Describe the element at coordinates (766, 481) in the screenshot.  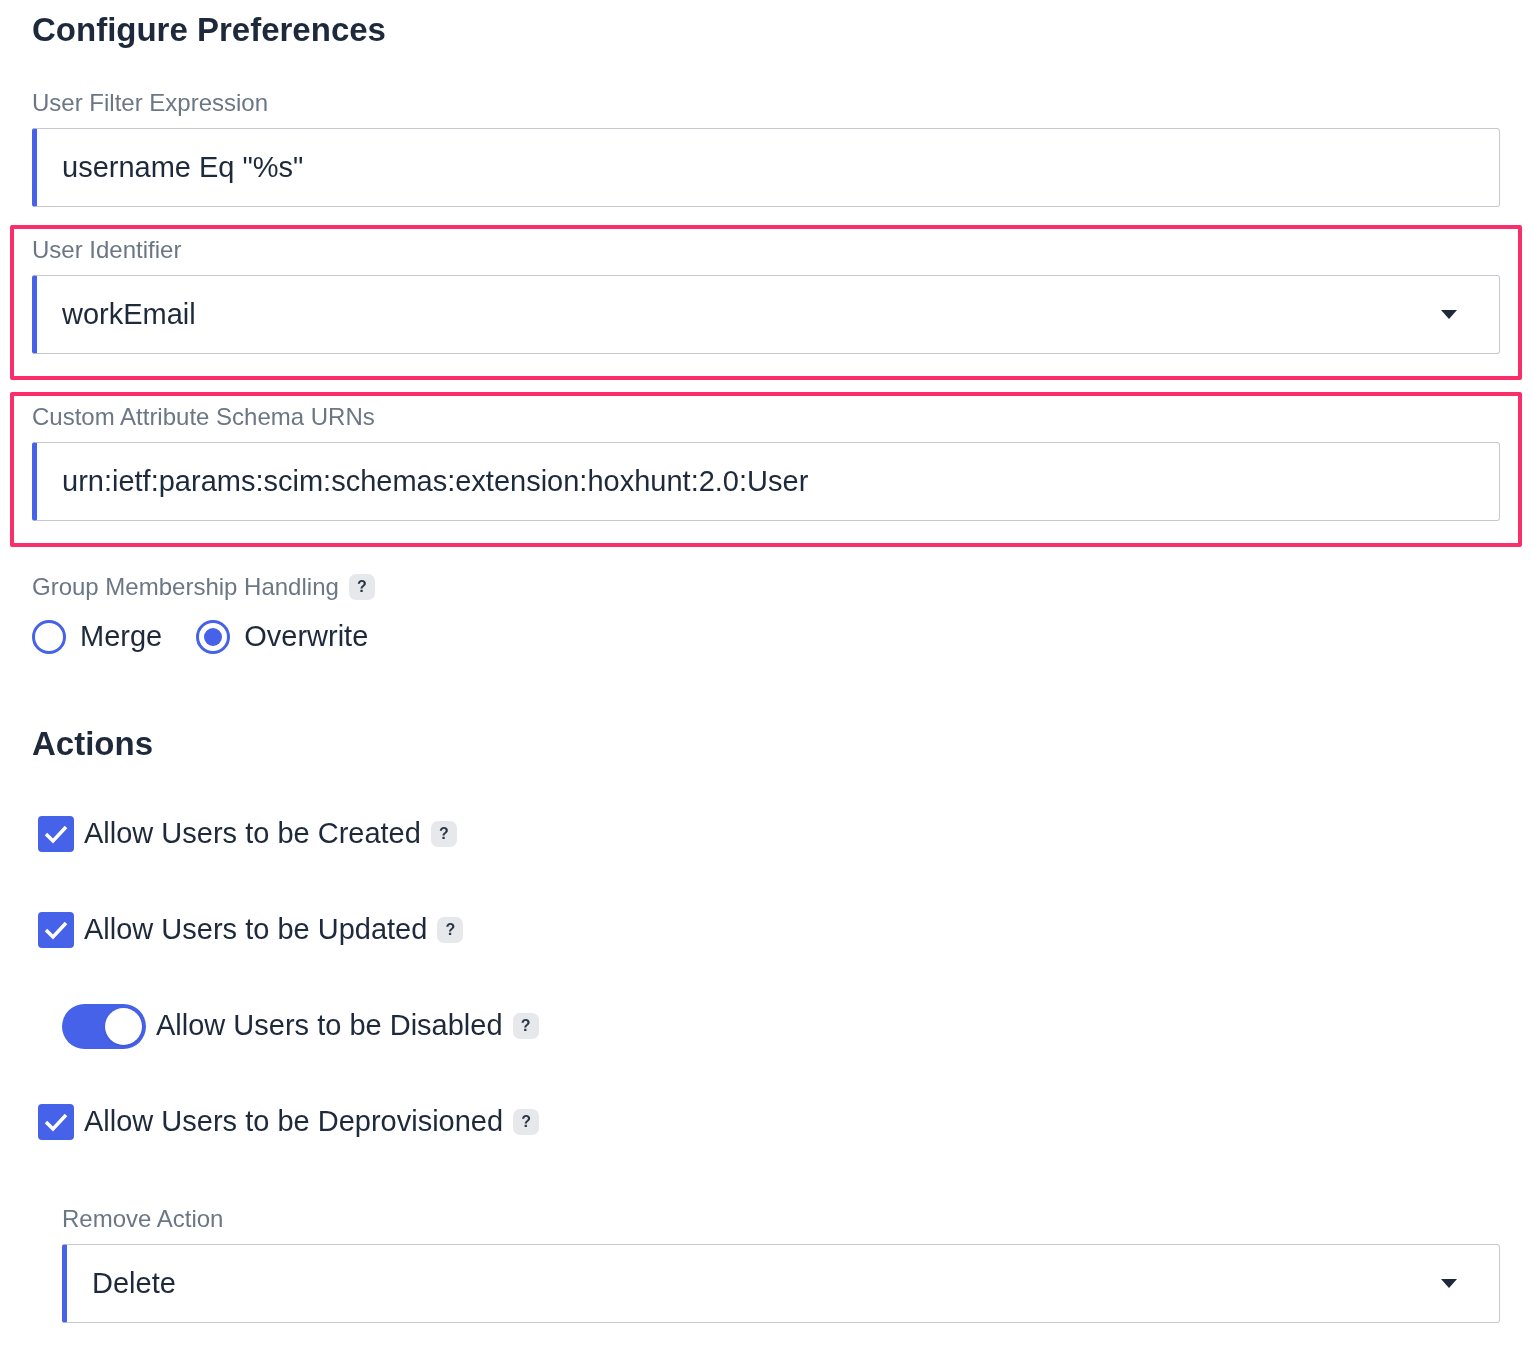
I see `input-field: urn:ietf:params:scim:schemas:extension:hoxhunt:2.0:User` at that location.